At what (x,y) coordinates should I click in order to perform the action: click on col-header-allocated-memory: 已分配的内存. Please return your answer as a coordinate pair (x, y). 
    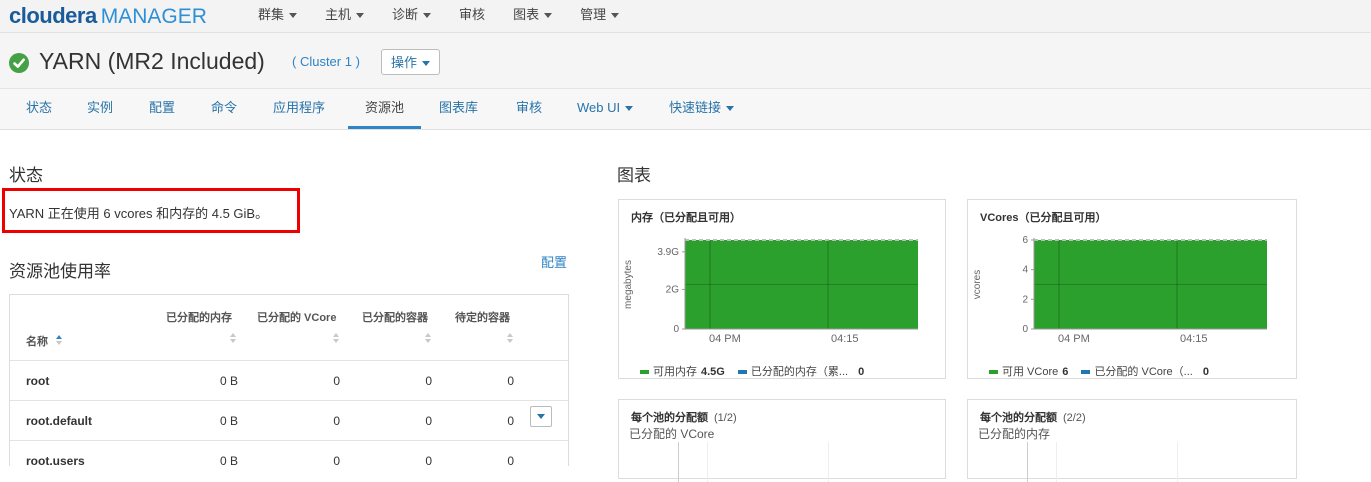
    Looking at the image, I should click on (199, 317).